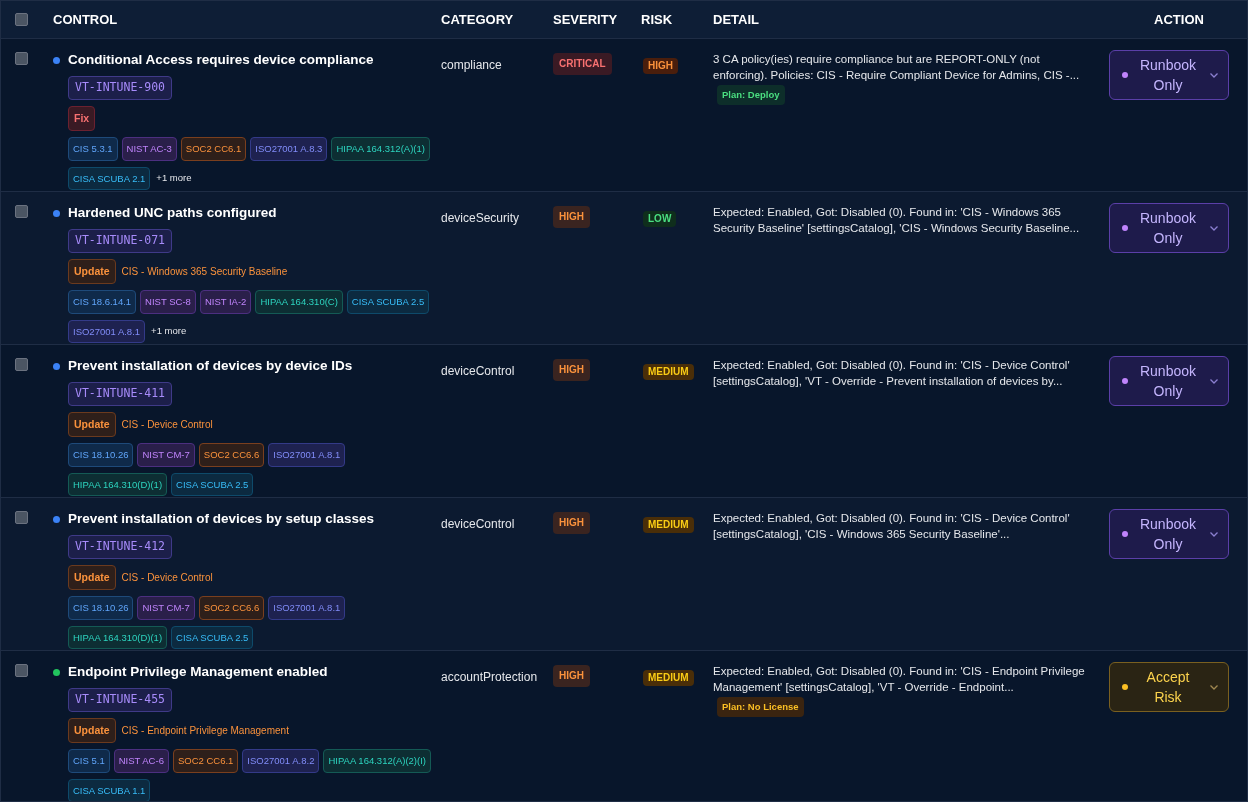 Image resolution: width=1248 pixels, height=802 pixels. Describe the element at coordinates (168, 302) in the screenshot. I see `framework-tag: NIST SC-8` at that location.